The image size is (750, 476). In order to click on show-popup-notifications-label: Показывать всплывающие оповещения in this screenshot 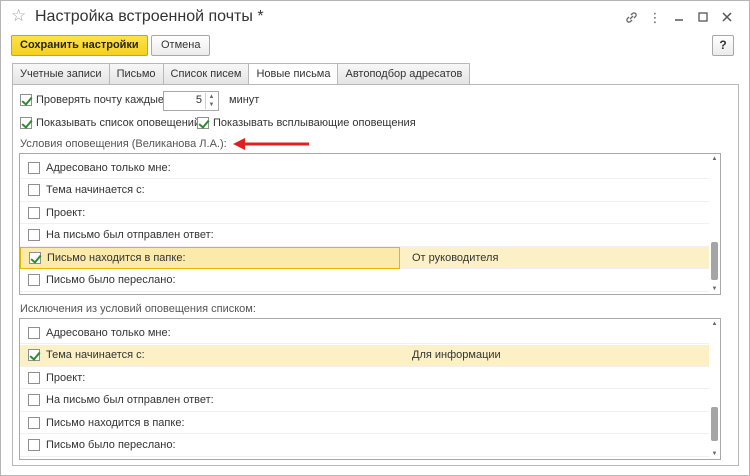, I will do `click(314, 123)`.